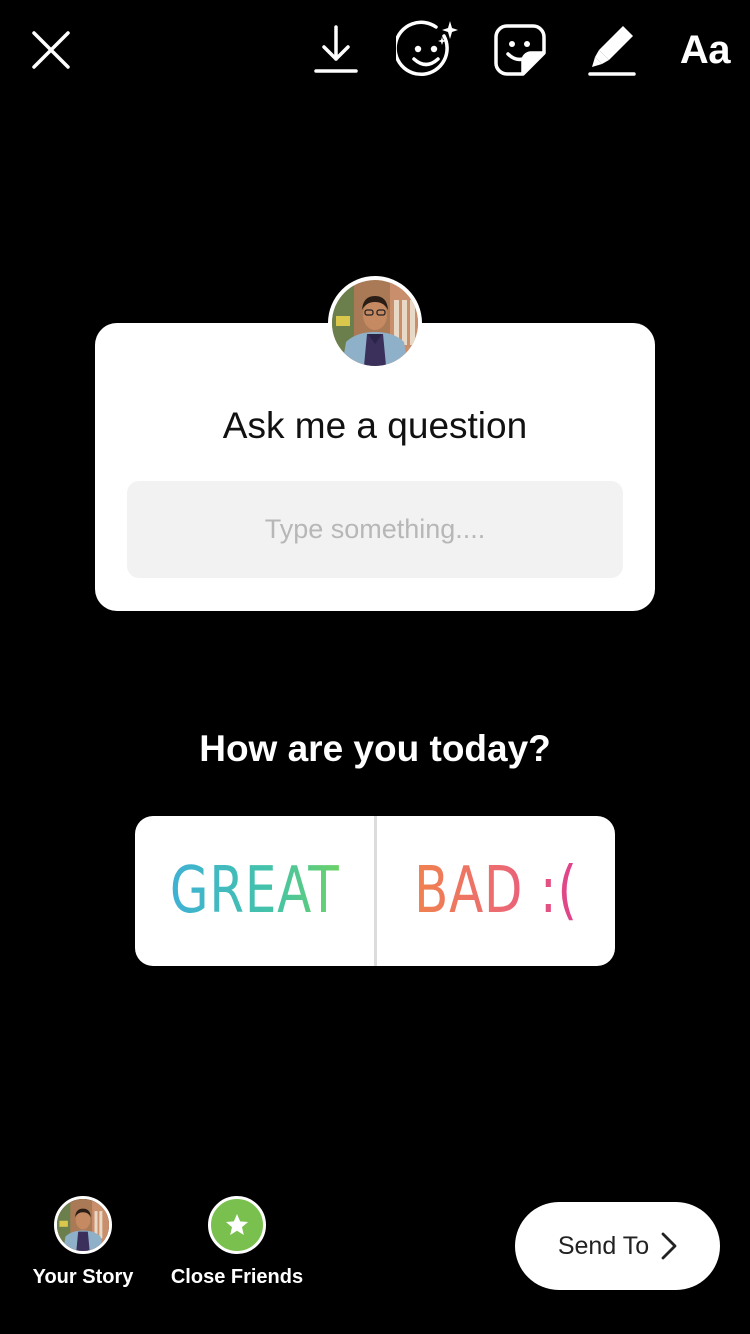  I want to click on your-story-button: Your Story, so click(84, 1242).